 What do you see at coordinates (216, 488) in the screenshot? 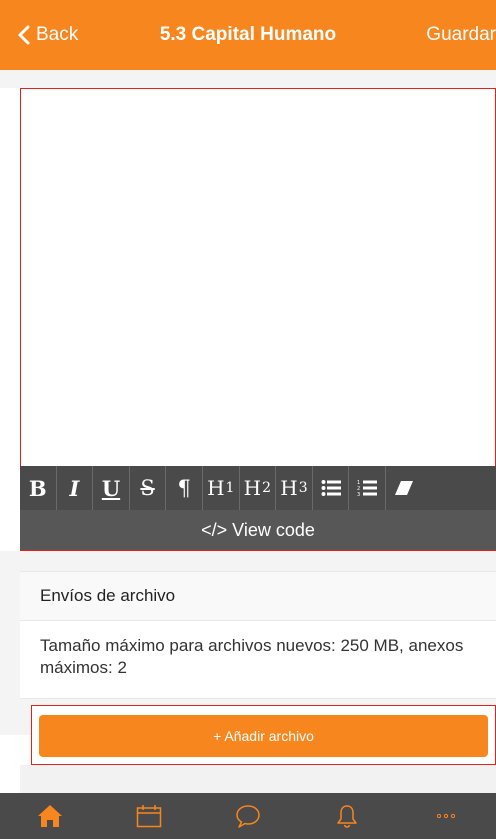
I see `heading-1-label: H` at bounding box center [216, 488].